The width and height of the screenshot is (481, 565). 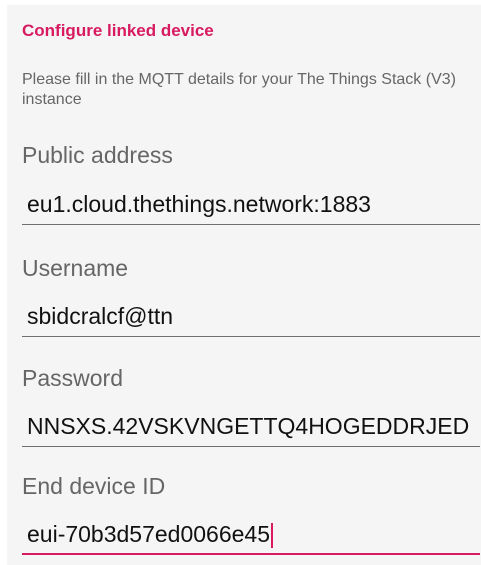 I want to click on text-cursor, so click(x=272, y=536).